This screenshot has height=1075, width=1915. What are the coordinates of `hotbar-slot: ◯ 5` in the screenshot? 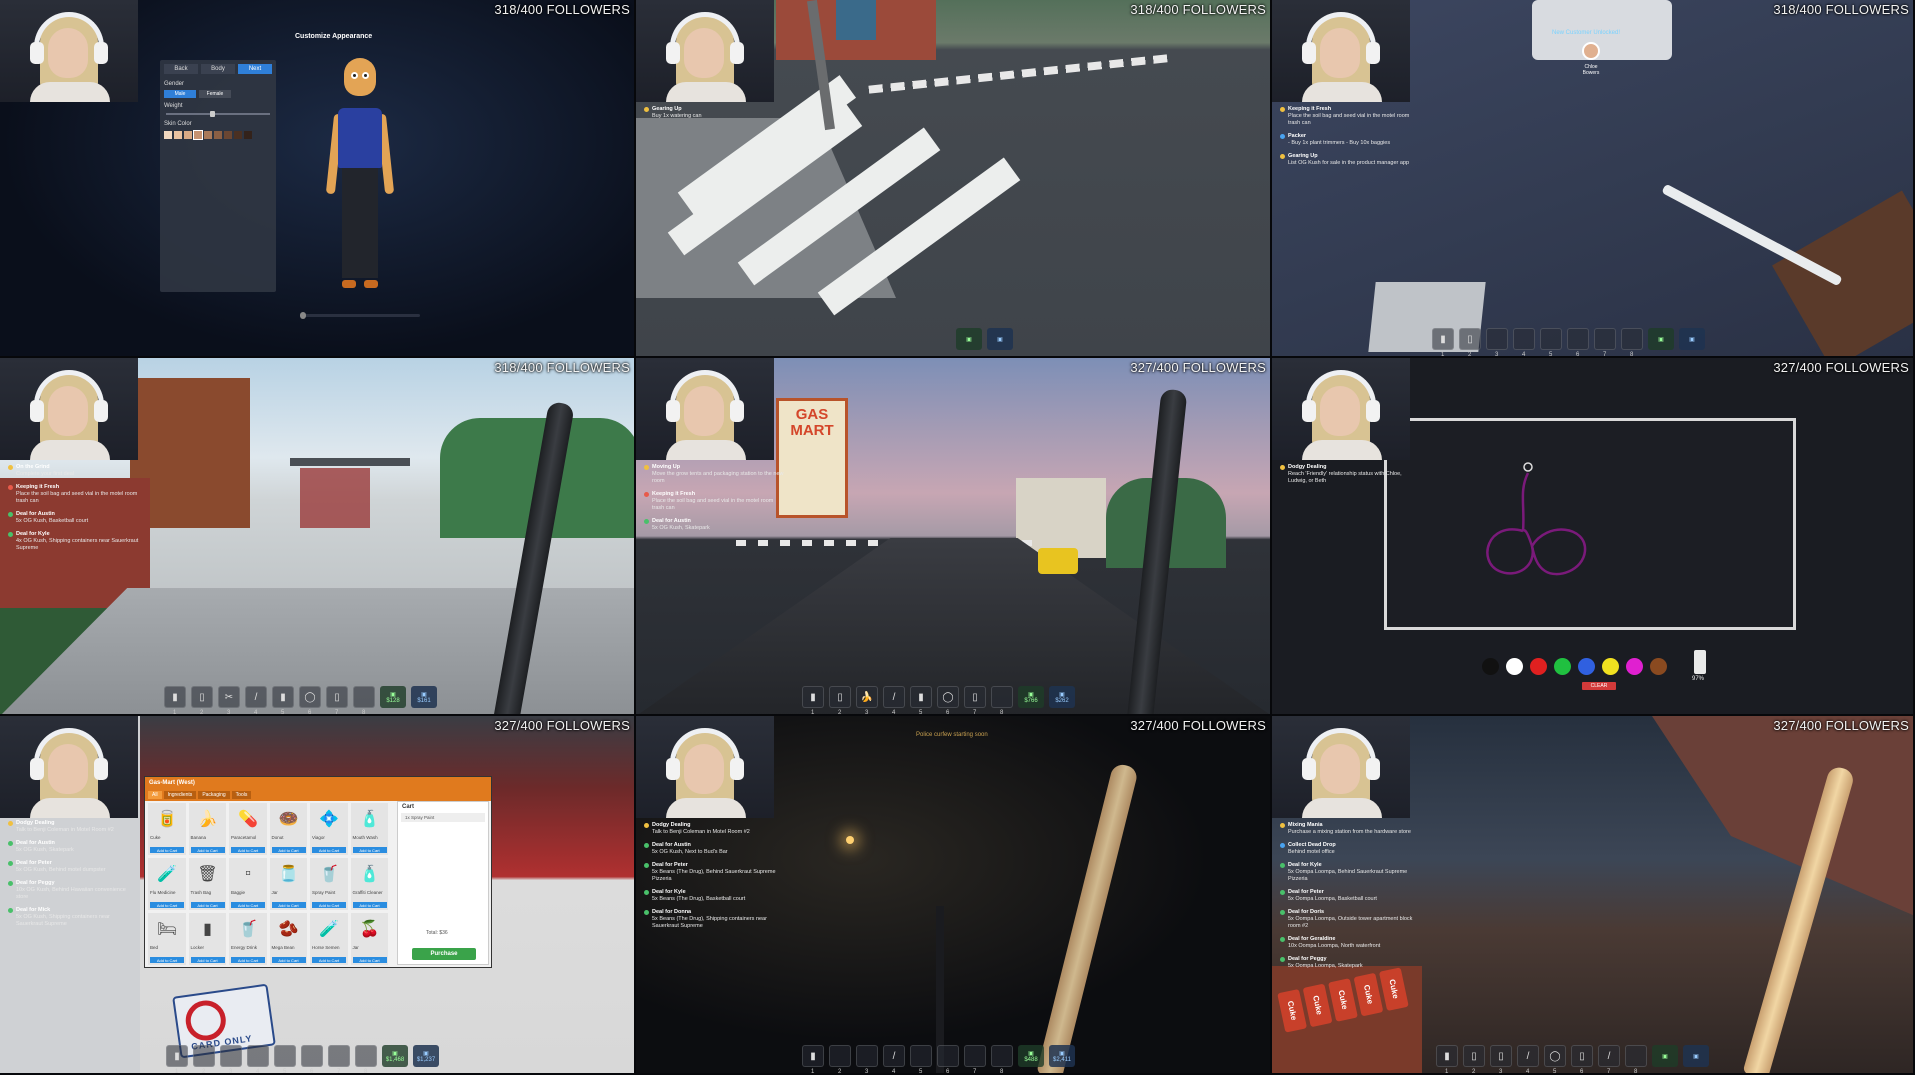 It's located at (1555, 1059).